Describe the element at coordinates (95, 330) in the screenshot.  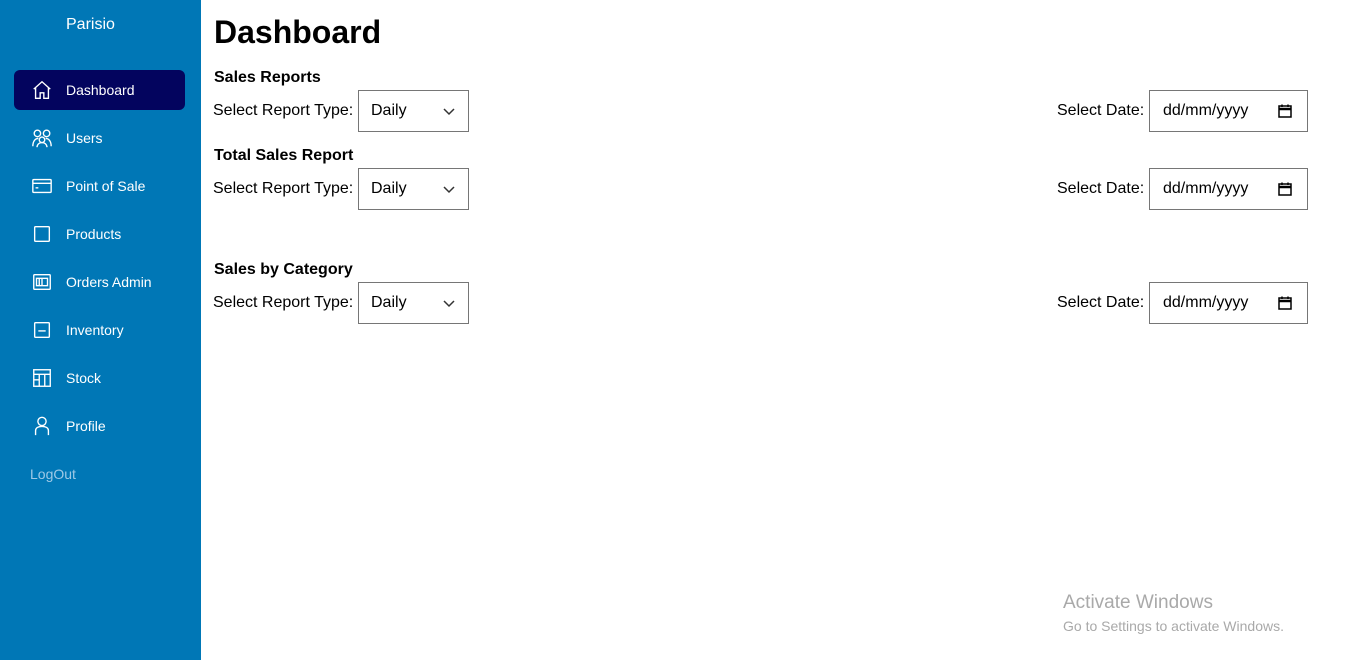
I see `sidebar-item-label: Inventory` at that location.